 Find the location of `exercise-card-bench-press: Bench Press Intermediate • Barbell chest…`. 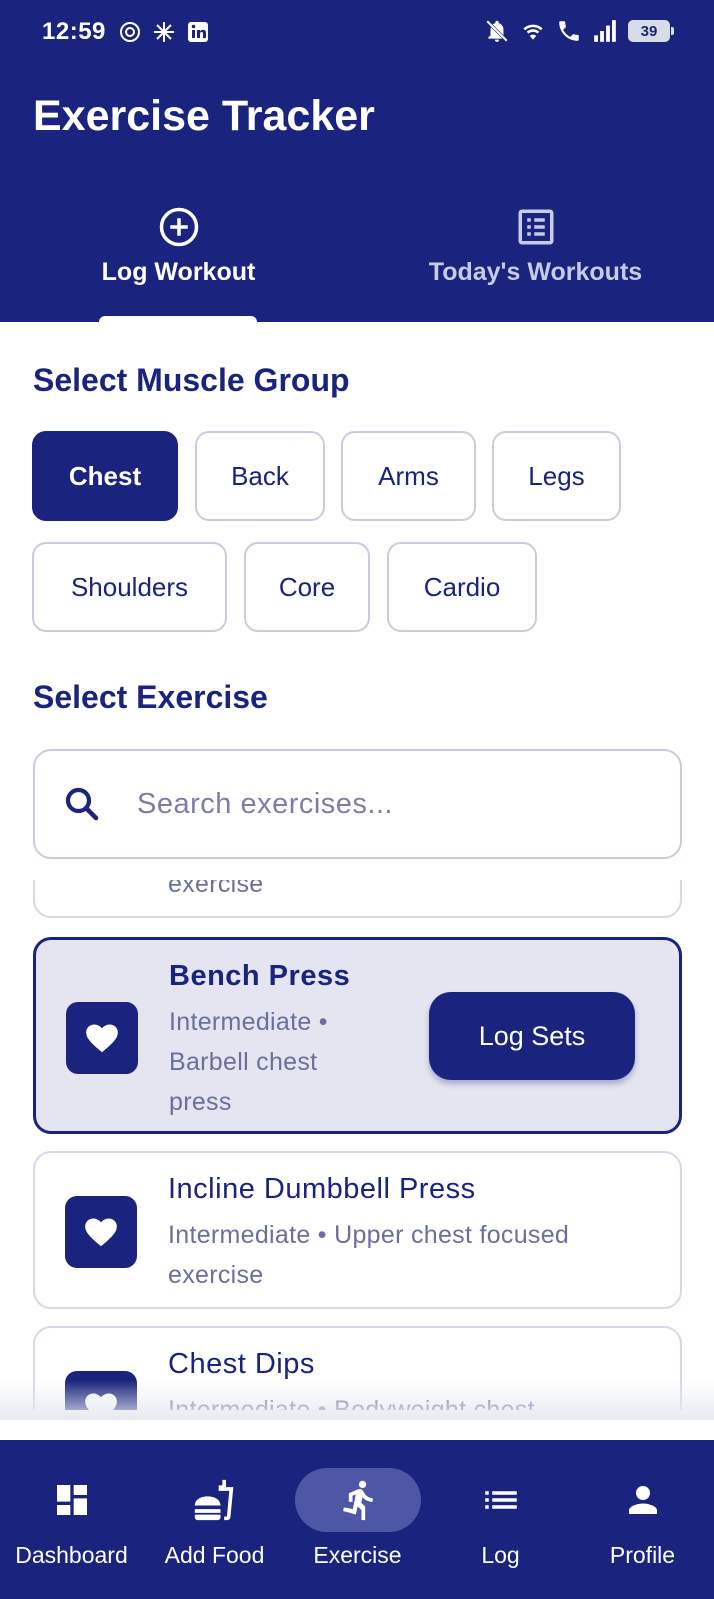

exercise-card-bench-press: Bench Press Intermediate • Barbell chest… is located at coordinates (357, 1035).